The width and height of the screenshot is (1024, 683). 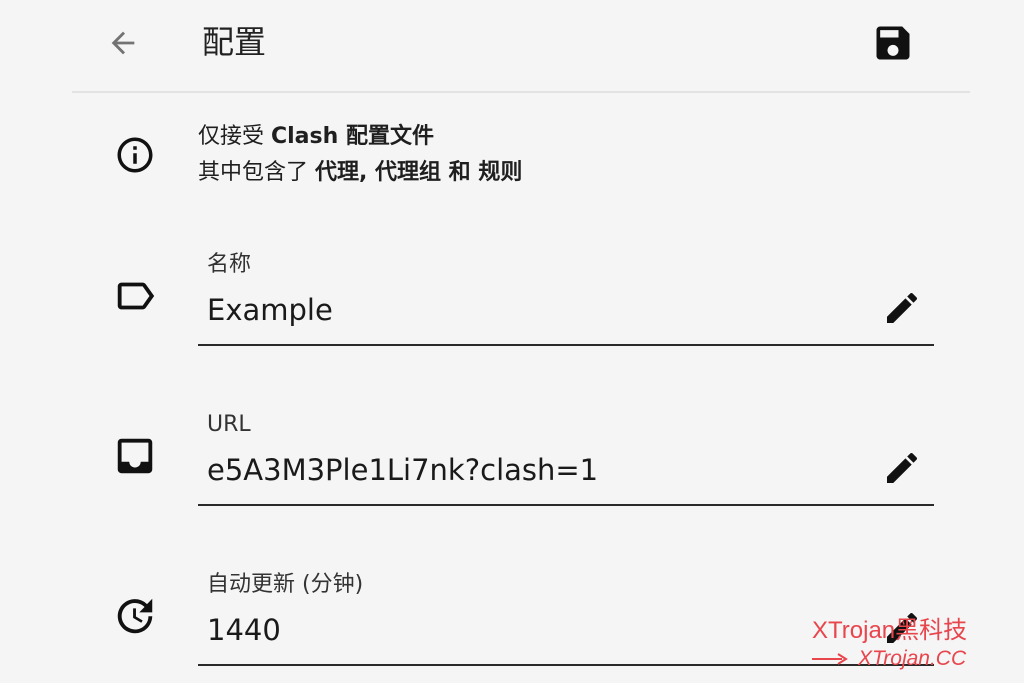 What do you see at coordinates (270, 310) in the screenshot?
I see `name-field-value: Example` at bounding box center [270, 310].